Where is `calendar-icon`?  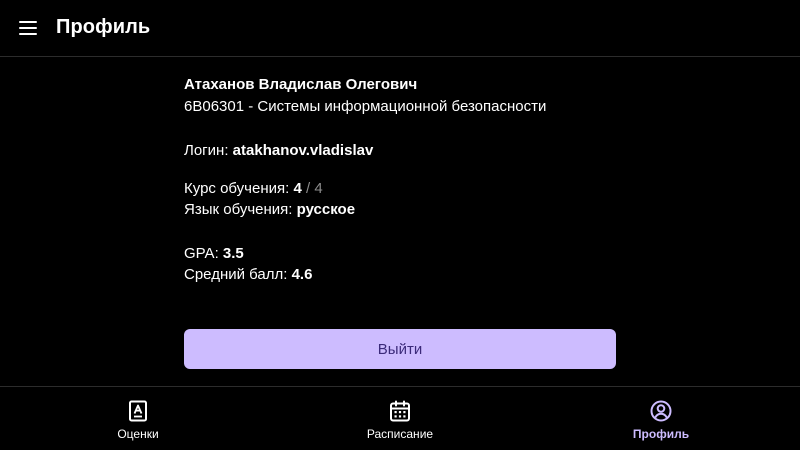
calendar-icon is located at coordinates (400, 411).